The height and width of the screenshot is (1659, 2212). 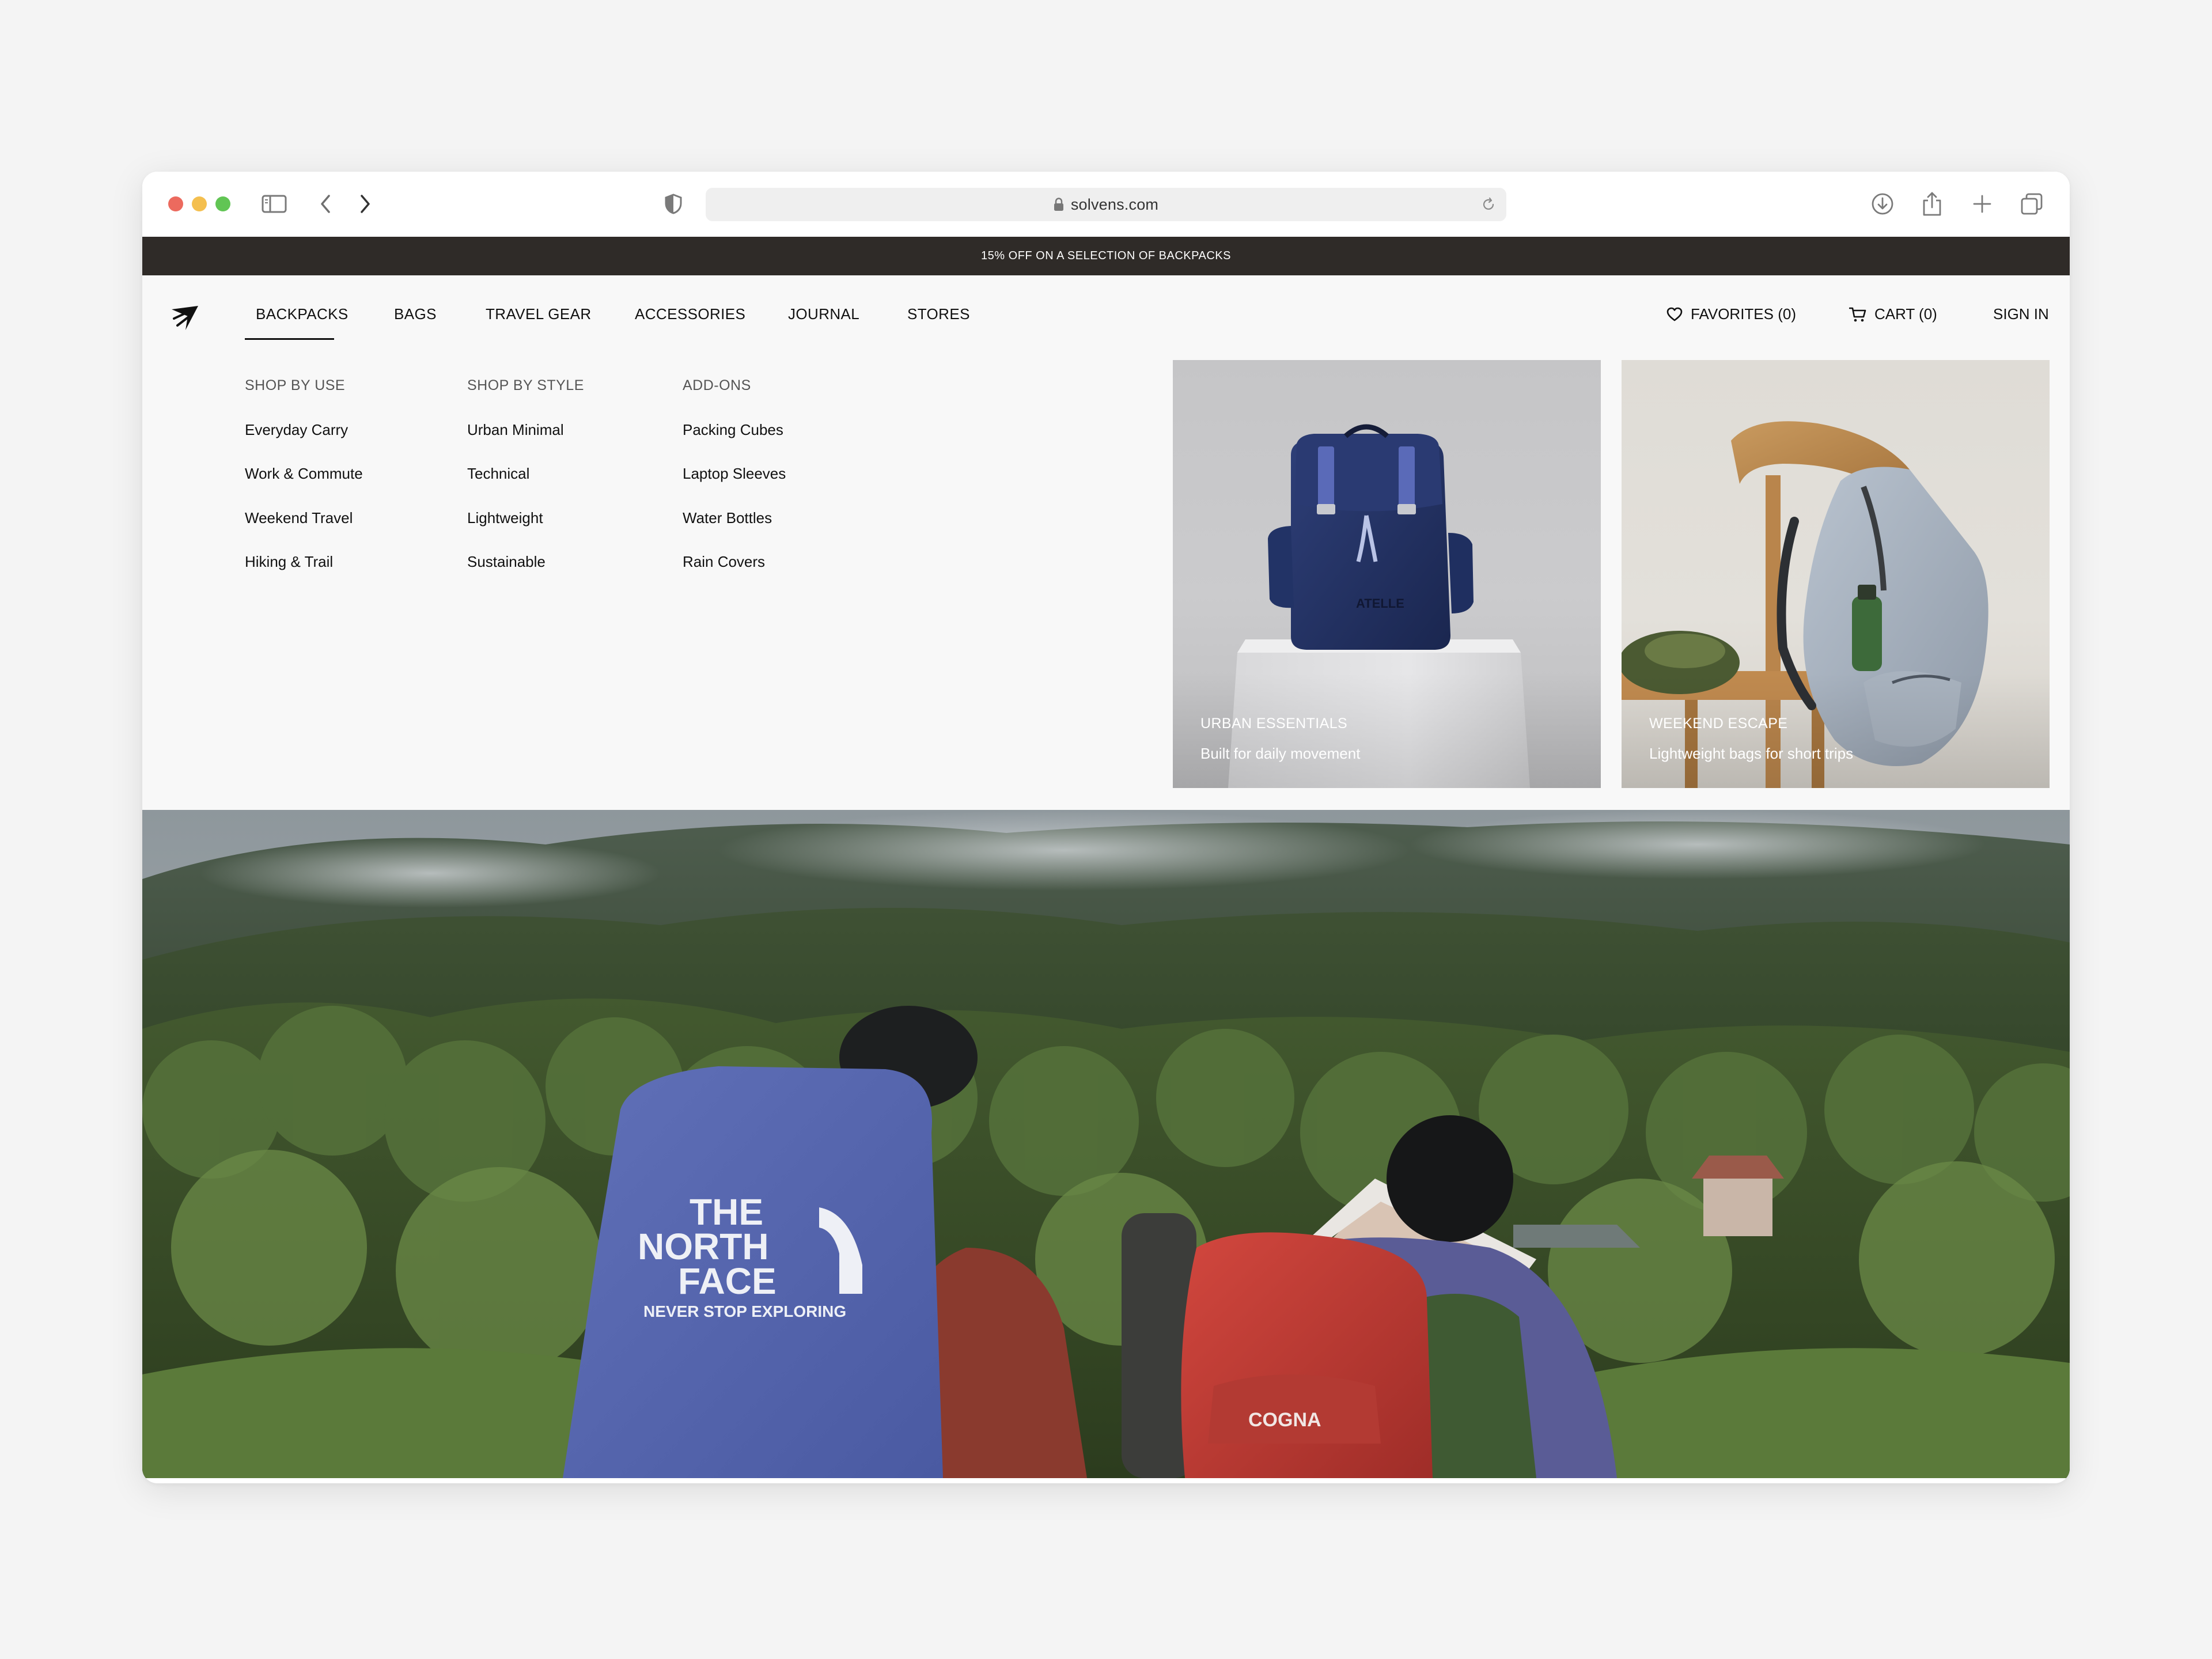 What do you see at coordinates (274, 204) in the screenshot?
I see `sidebar-icon` at bounding box center [274, 204].